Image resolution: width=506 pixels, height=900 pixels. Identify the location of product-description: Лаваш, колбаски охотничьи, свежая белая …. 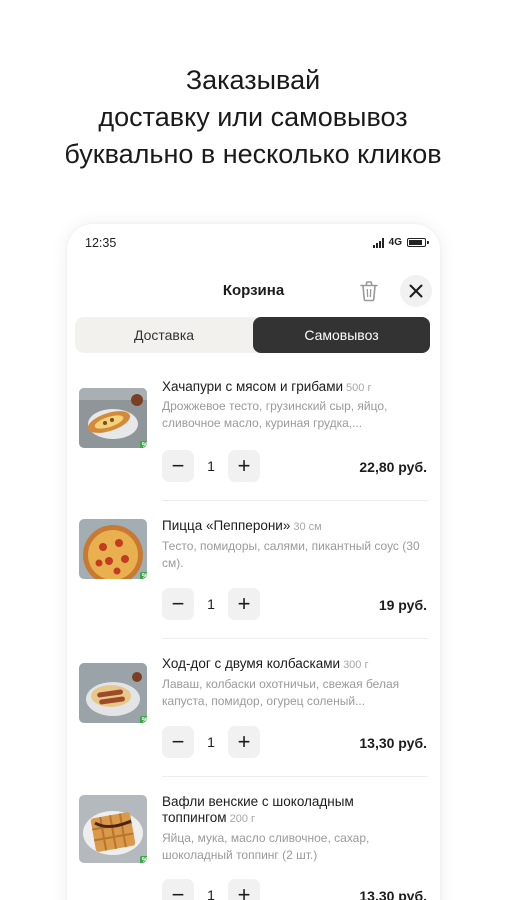
(281, 692).